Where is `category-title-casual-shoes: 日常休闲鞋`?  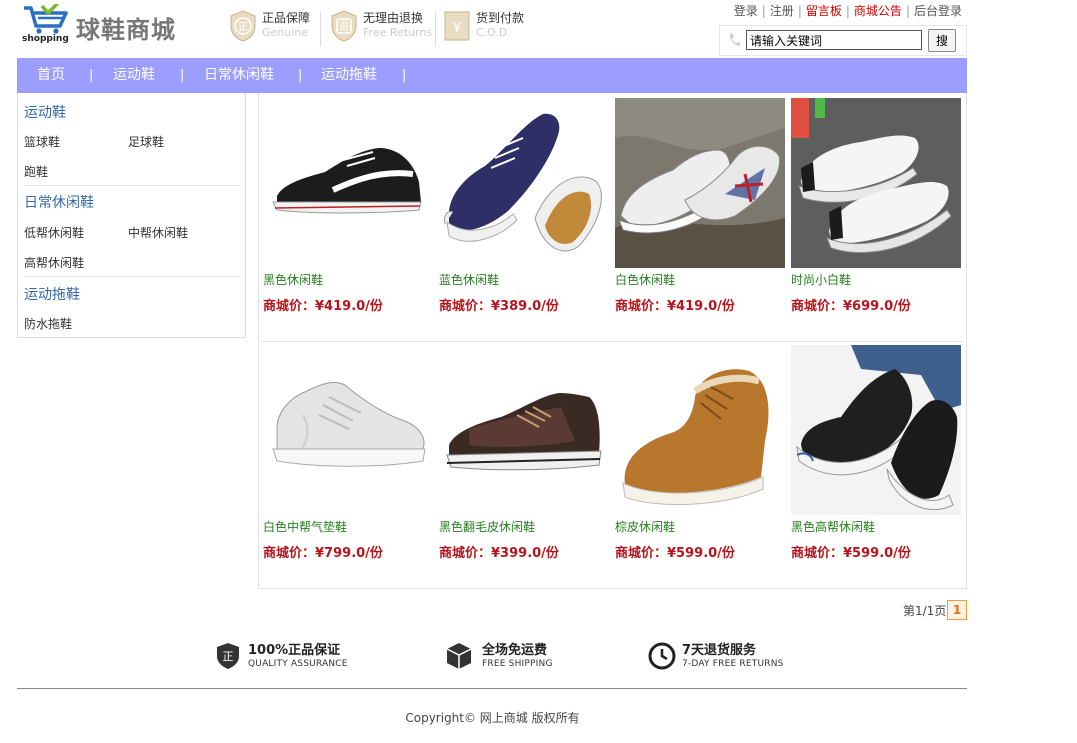
category-title-casual-shoes: 日常休闲鞋 is located at coordinates (59, 202).